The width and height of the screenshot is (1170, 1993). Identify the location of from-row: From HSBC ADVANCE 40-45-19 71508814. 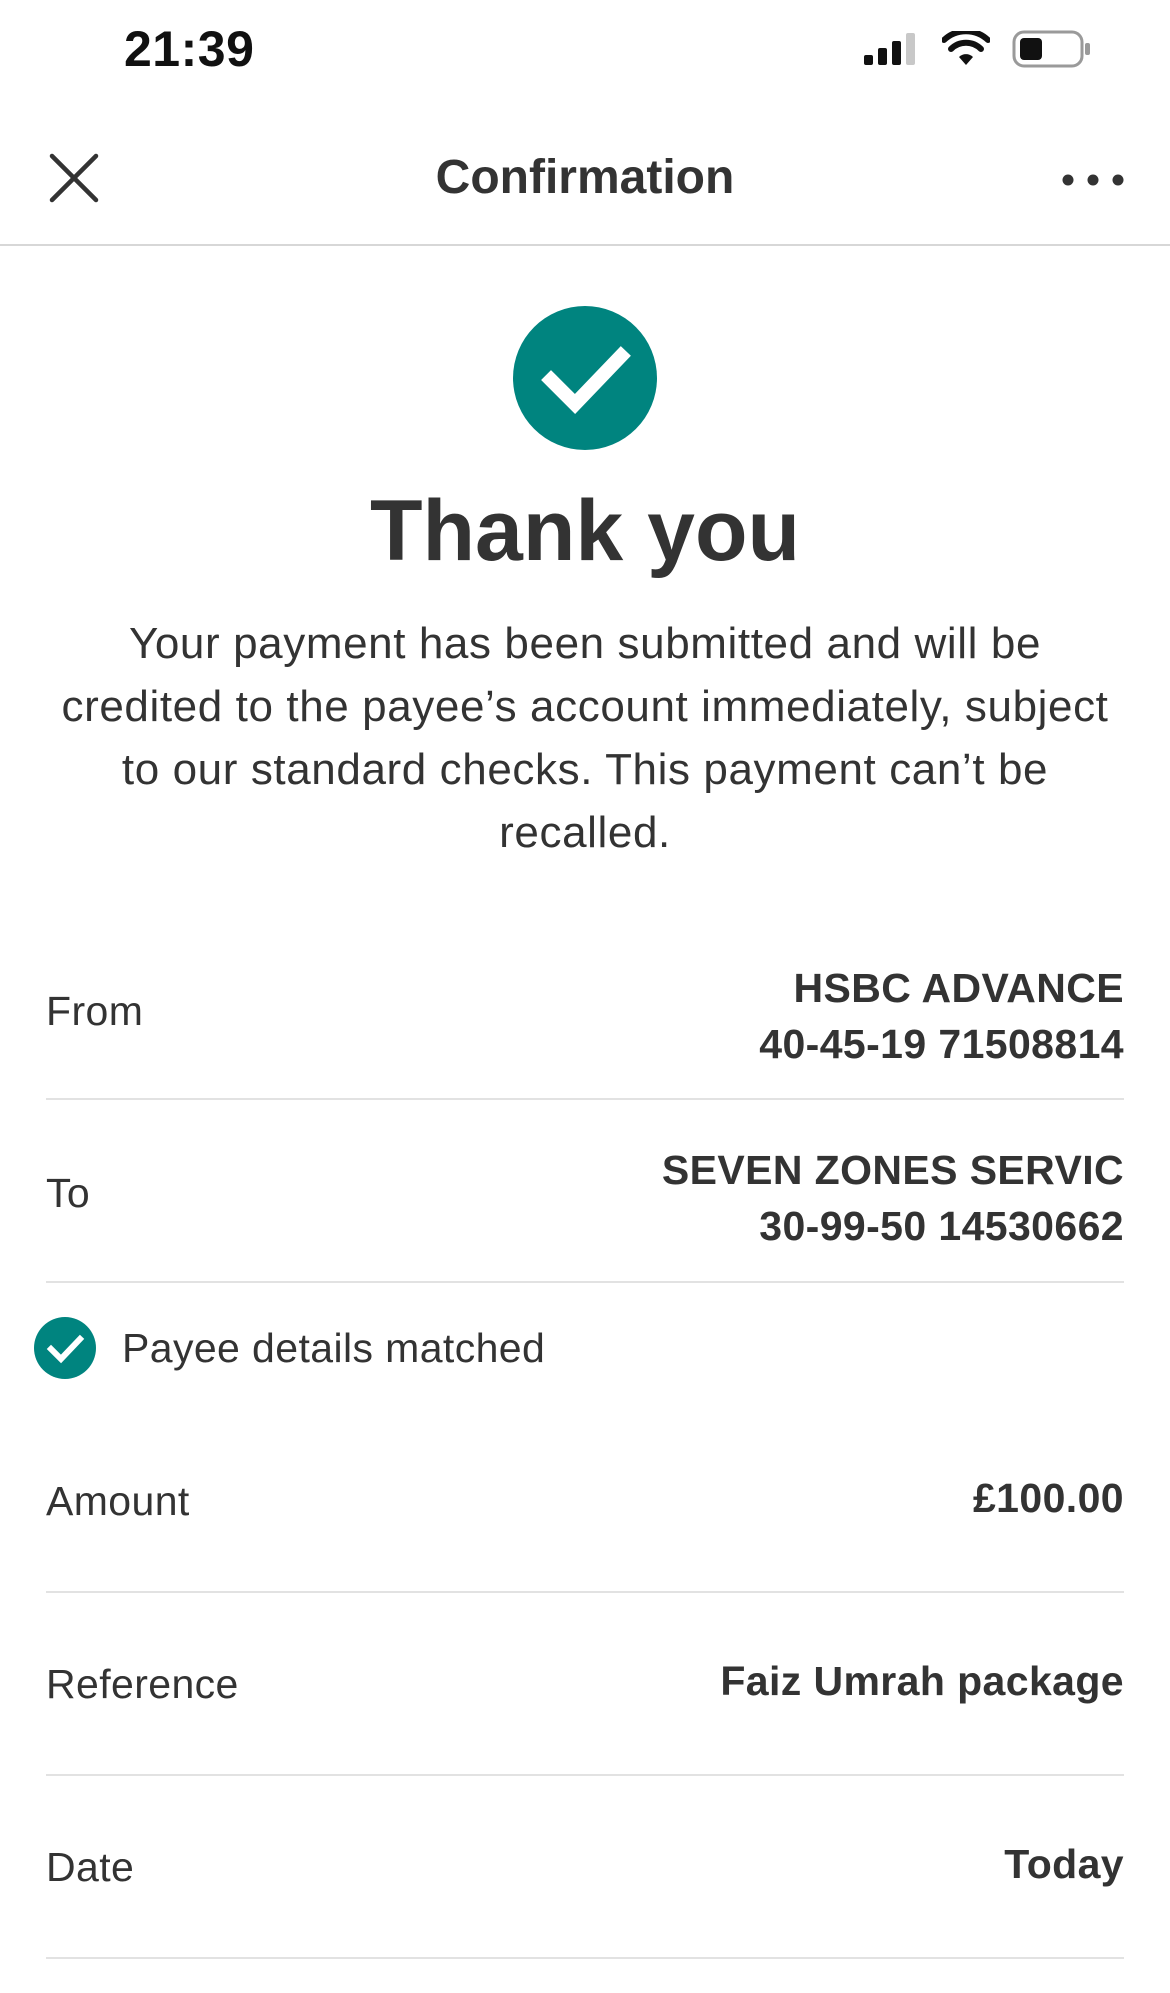
(585, 1025).